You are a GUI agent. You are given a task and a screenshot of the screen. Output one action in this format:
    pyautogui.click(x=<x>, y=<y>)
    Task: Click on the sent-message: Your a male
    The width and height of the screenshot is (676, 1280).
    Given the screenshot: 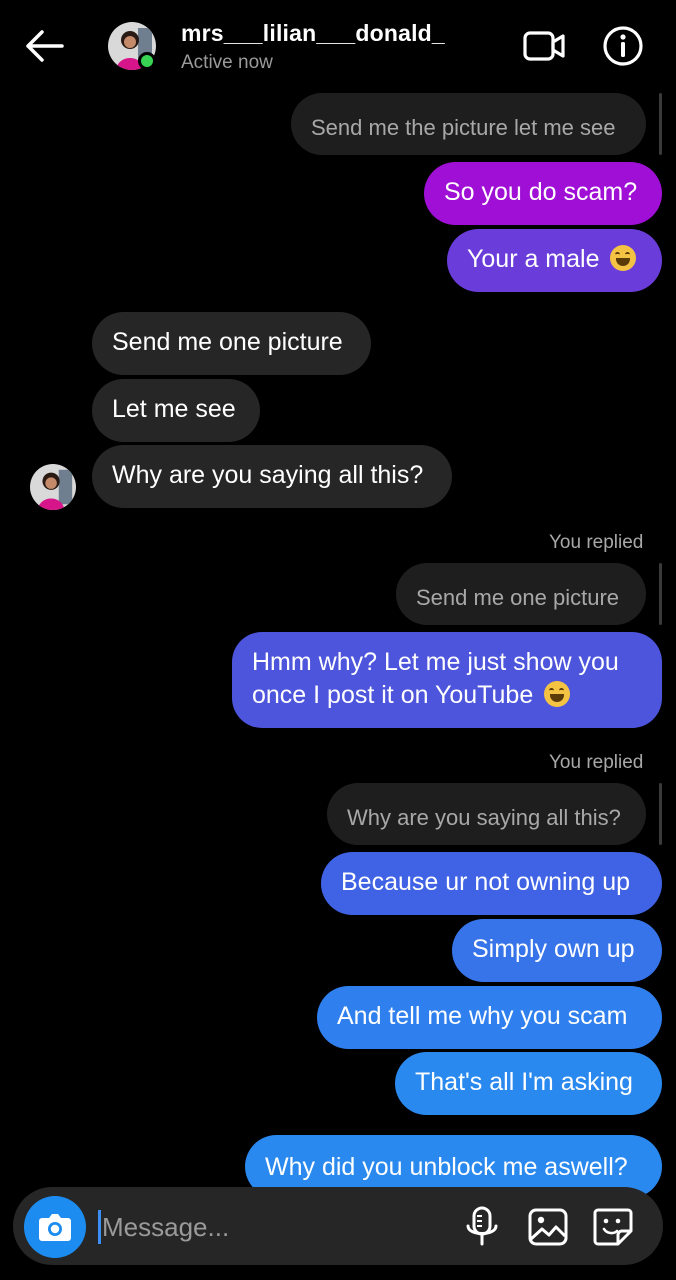 What is the action you would take?
    pyautogui.click(x=554, y=260)
    